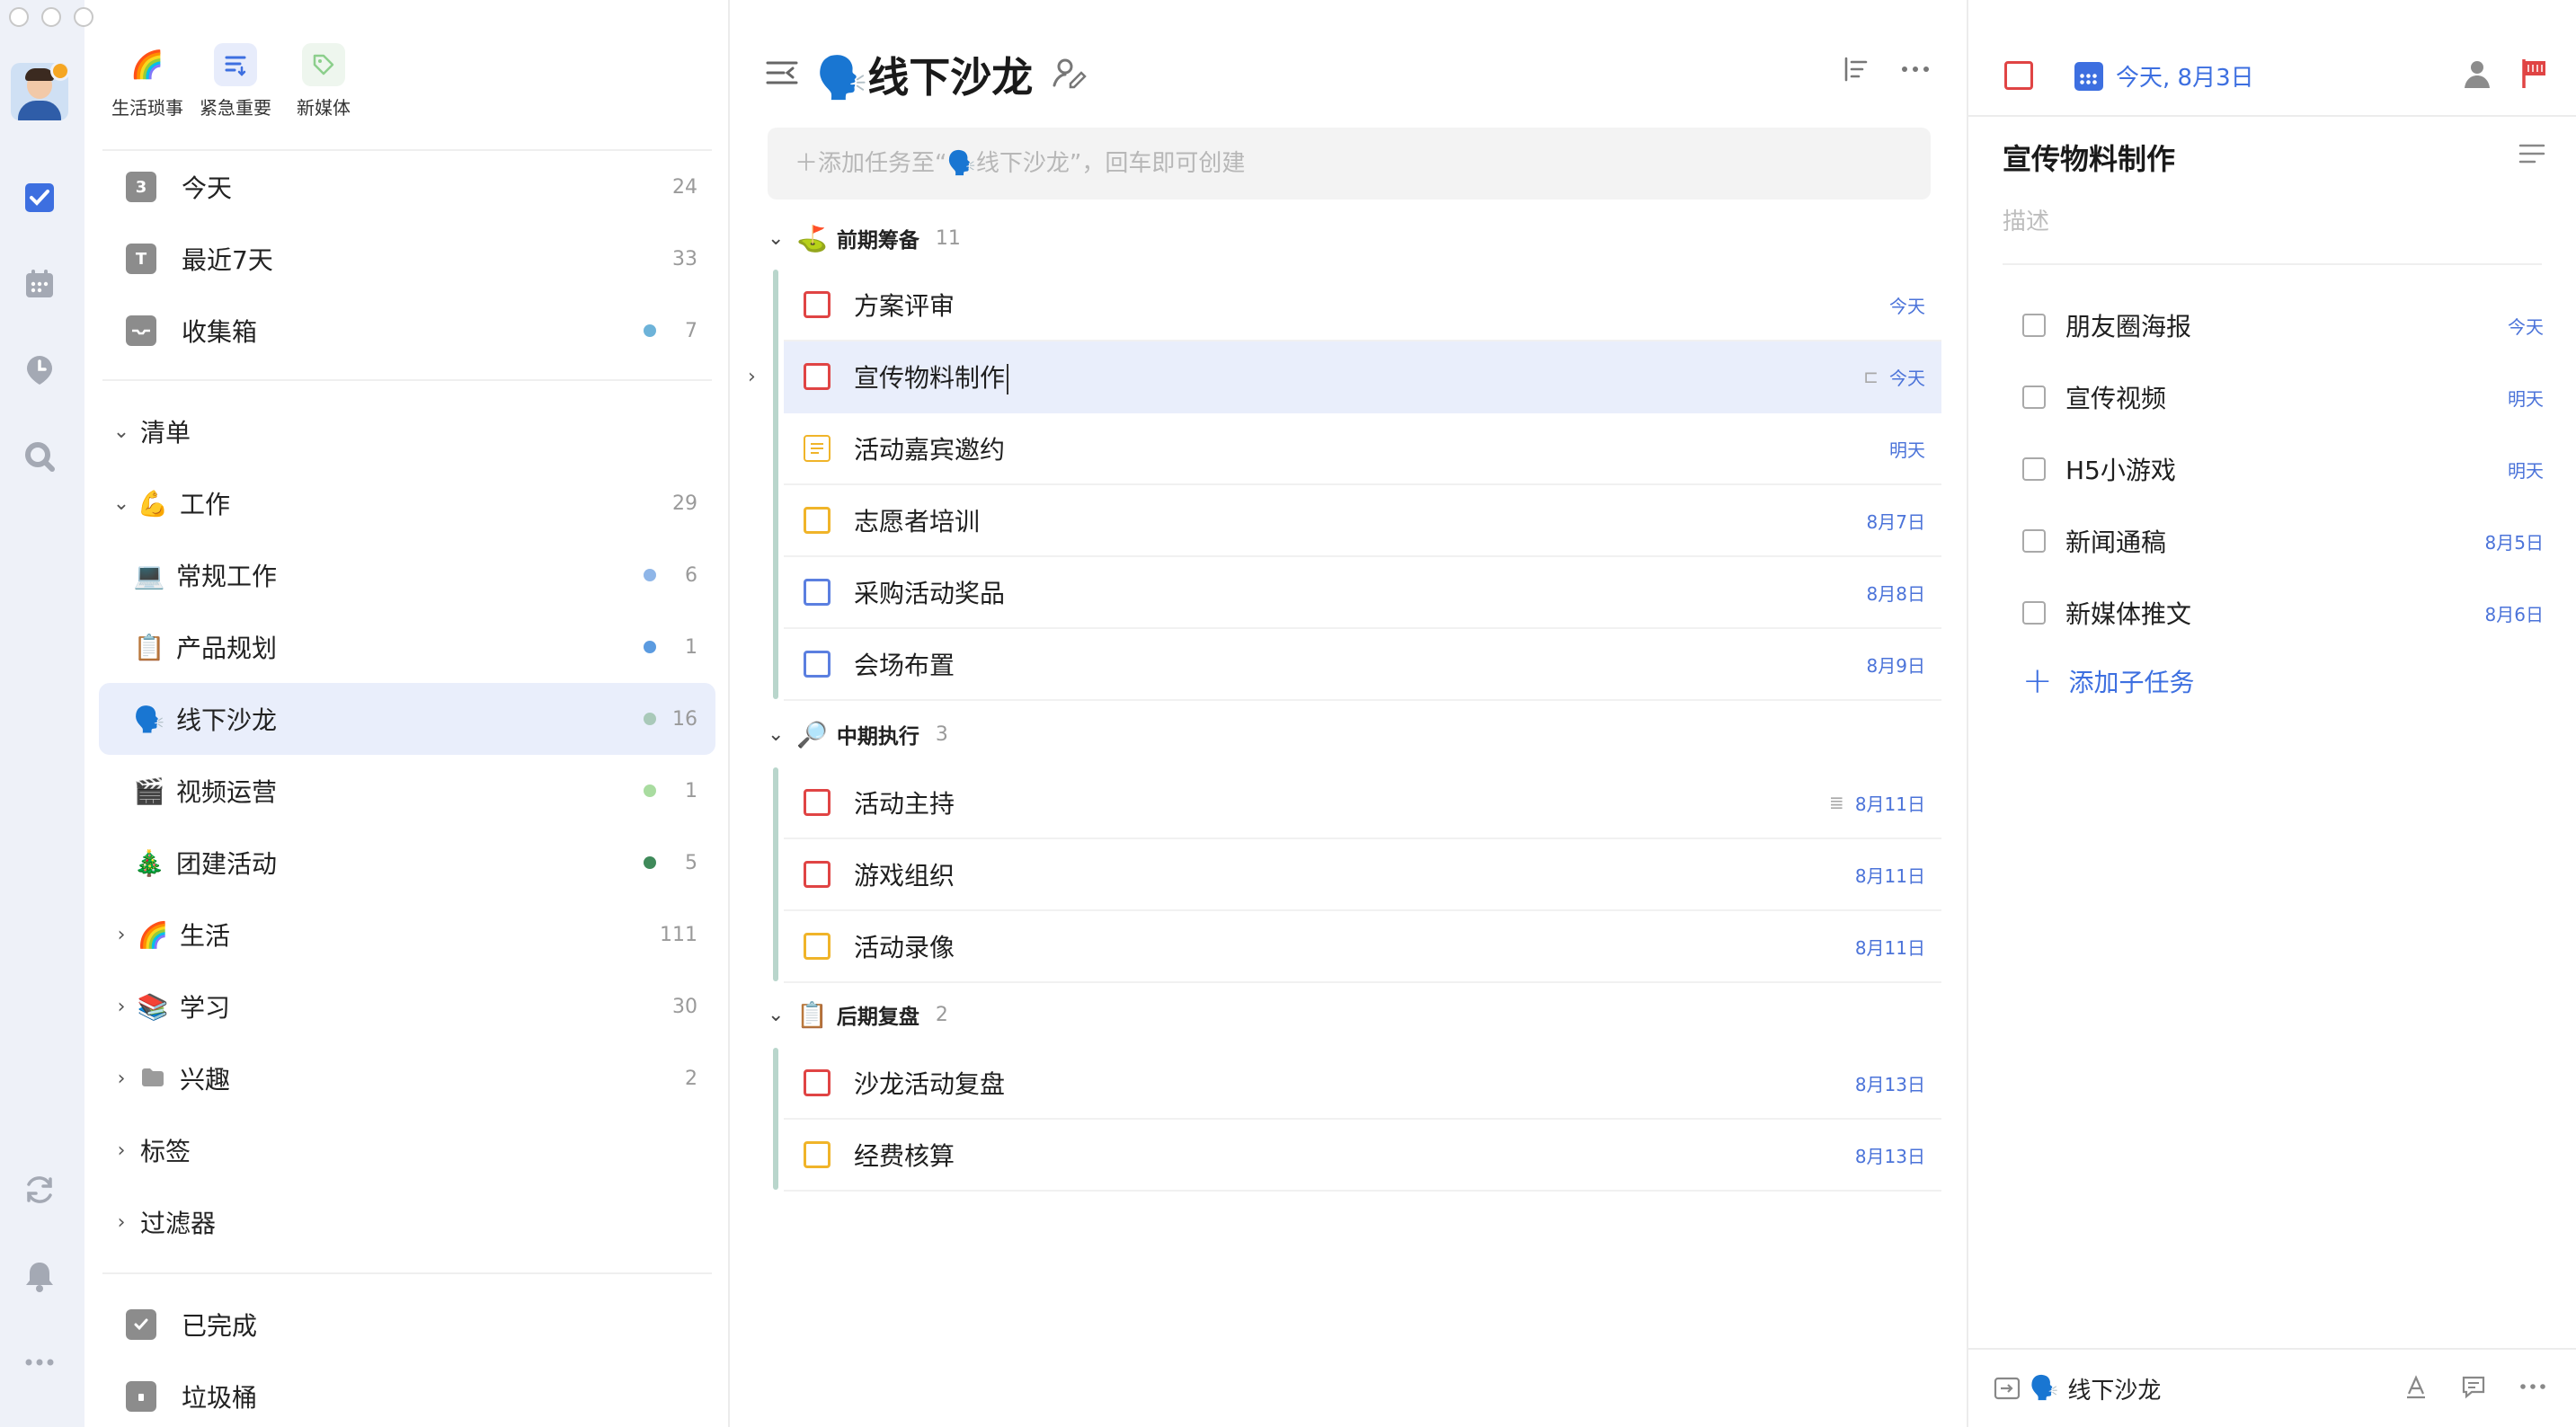 This screenshot has height=1427, width=2576. Describe the element at coordinates (1362, 449) in the screenshot. I see `task-row: 活动嘉宾邀约 明天` at that location.